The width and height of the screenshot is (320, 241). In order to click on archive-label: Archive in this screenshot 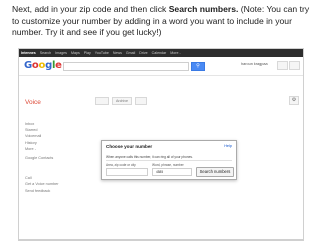, I will do `click(122, 101)`.